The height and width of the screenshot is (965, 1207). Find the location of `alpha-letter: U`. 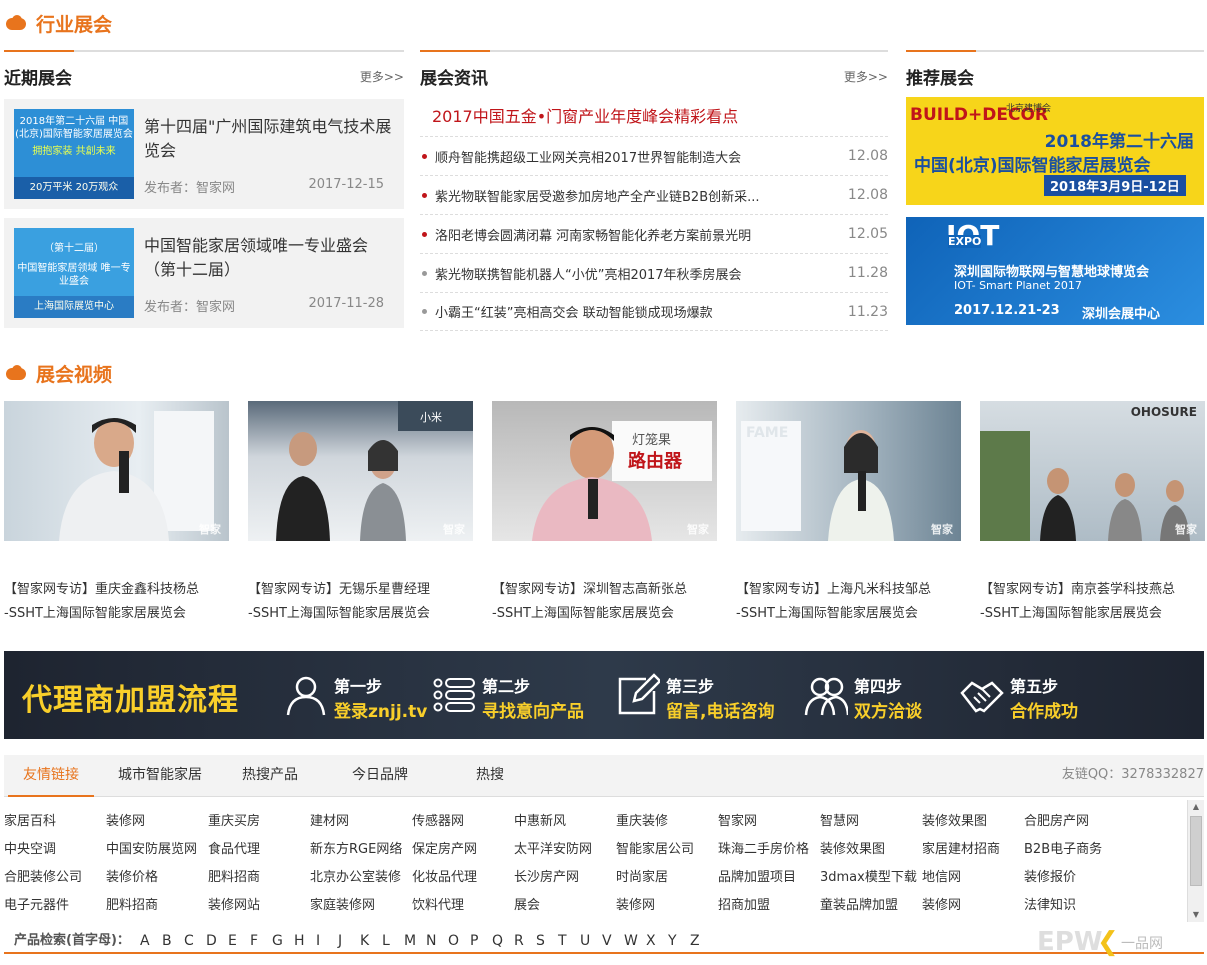

alpha-letter: U is located at coordinates (591, 941).